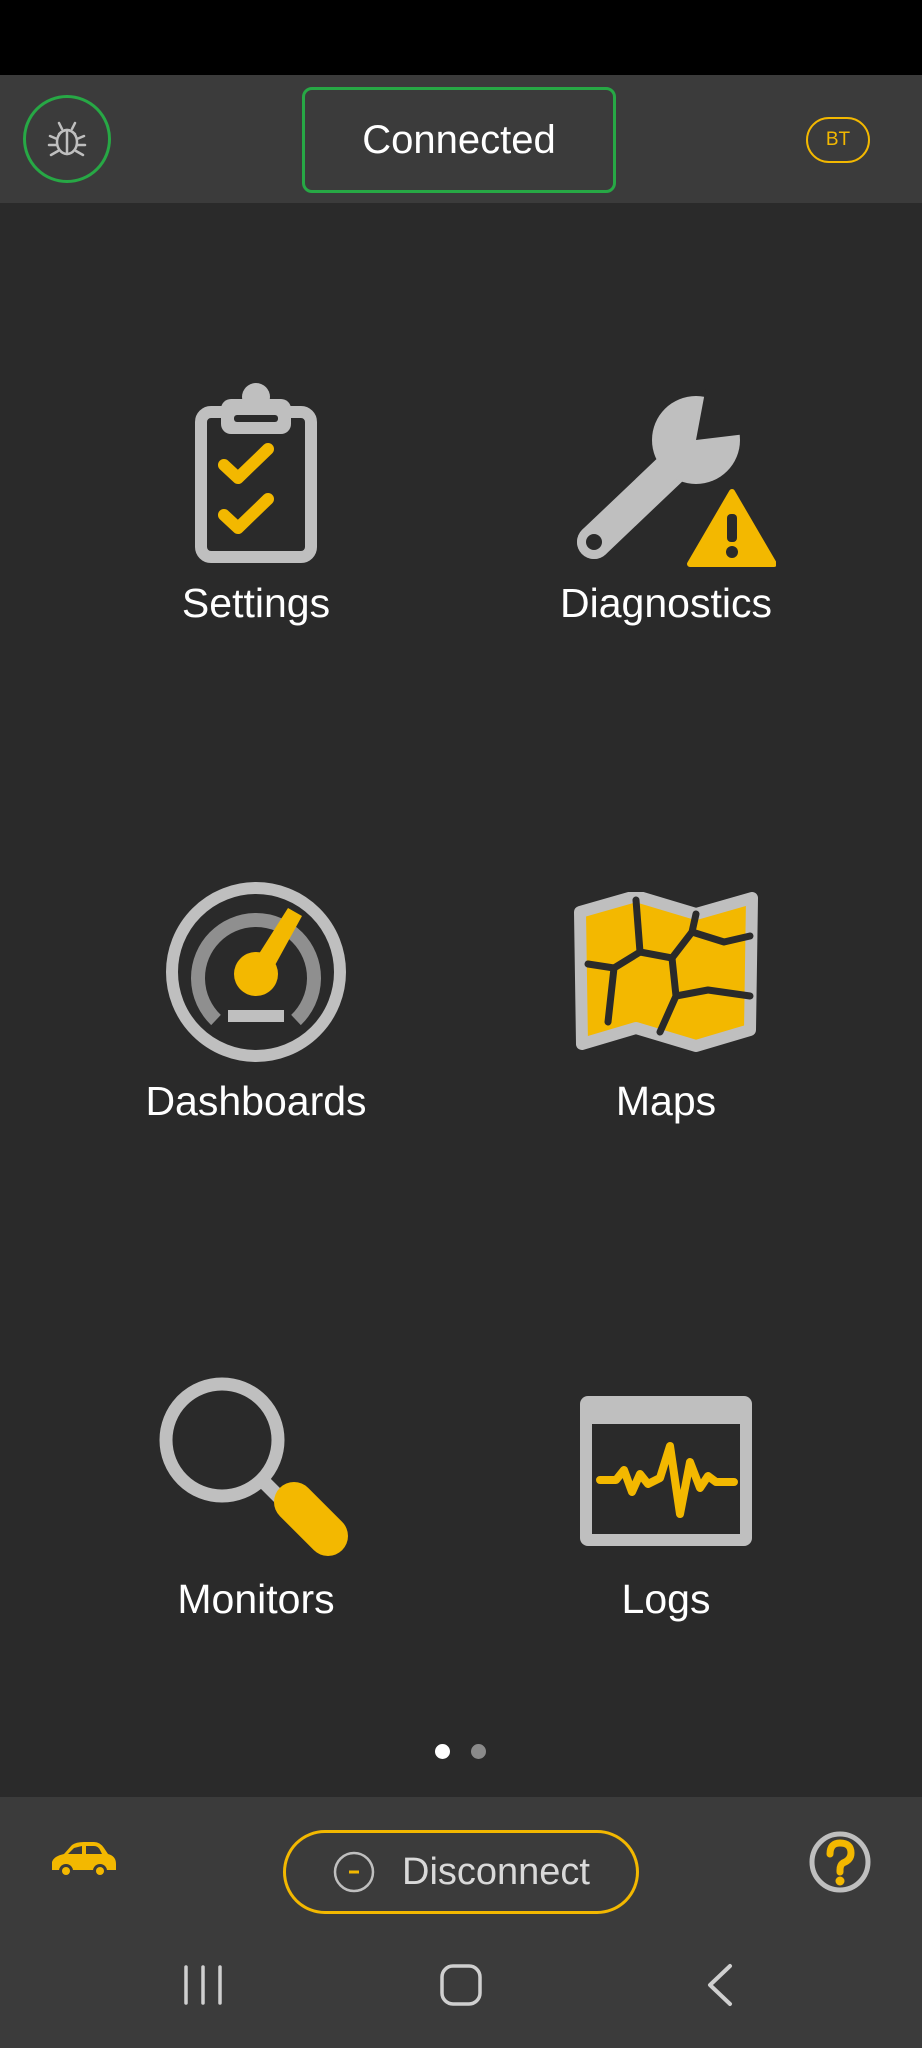 This screenshot has height=2048, width=922. I want to click on back-icon, so click(720, 1985).